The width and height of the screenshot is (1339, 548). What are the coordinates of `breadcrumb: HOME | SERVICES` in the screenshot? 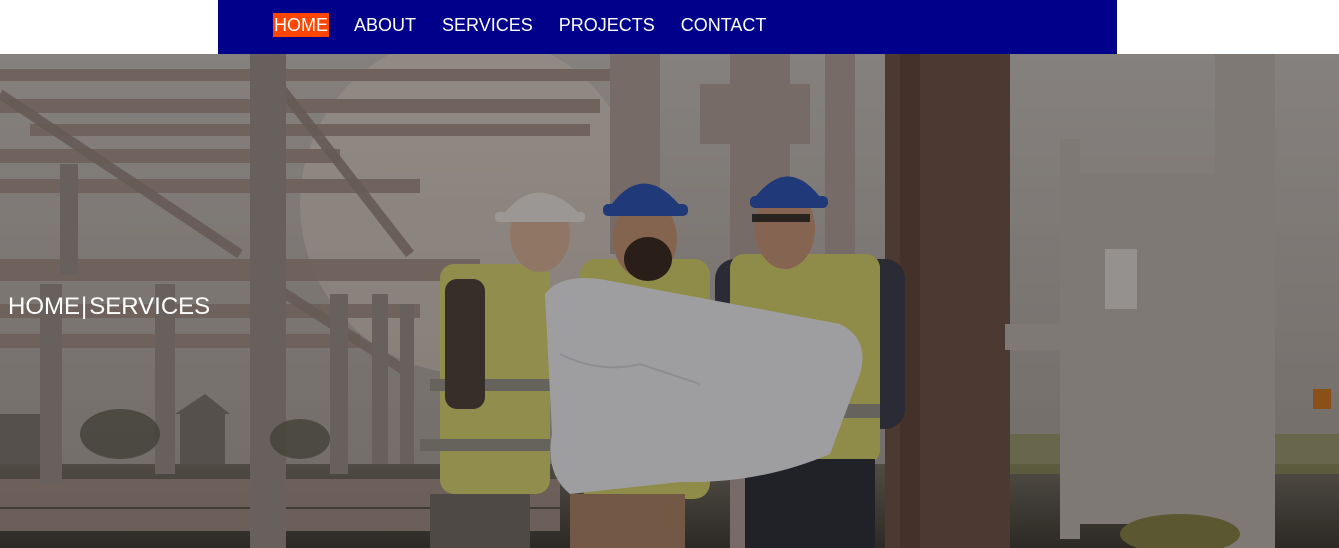 It's located at (109, 307).